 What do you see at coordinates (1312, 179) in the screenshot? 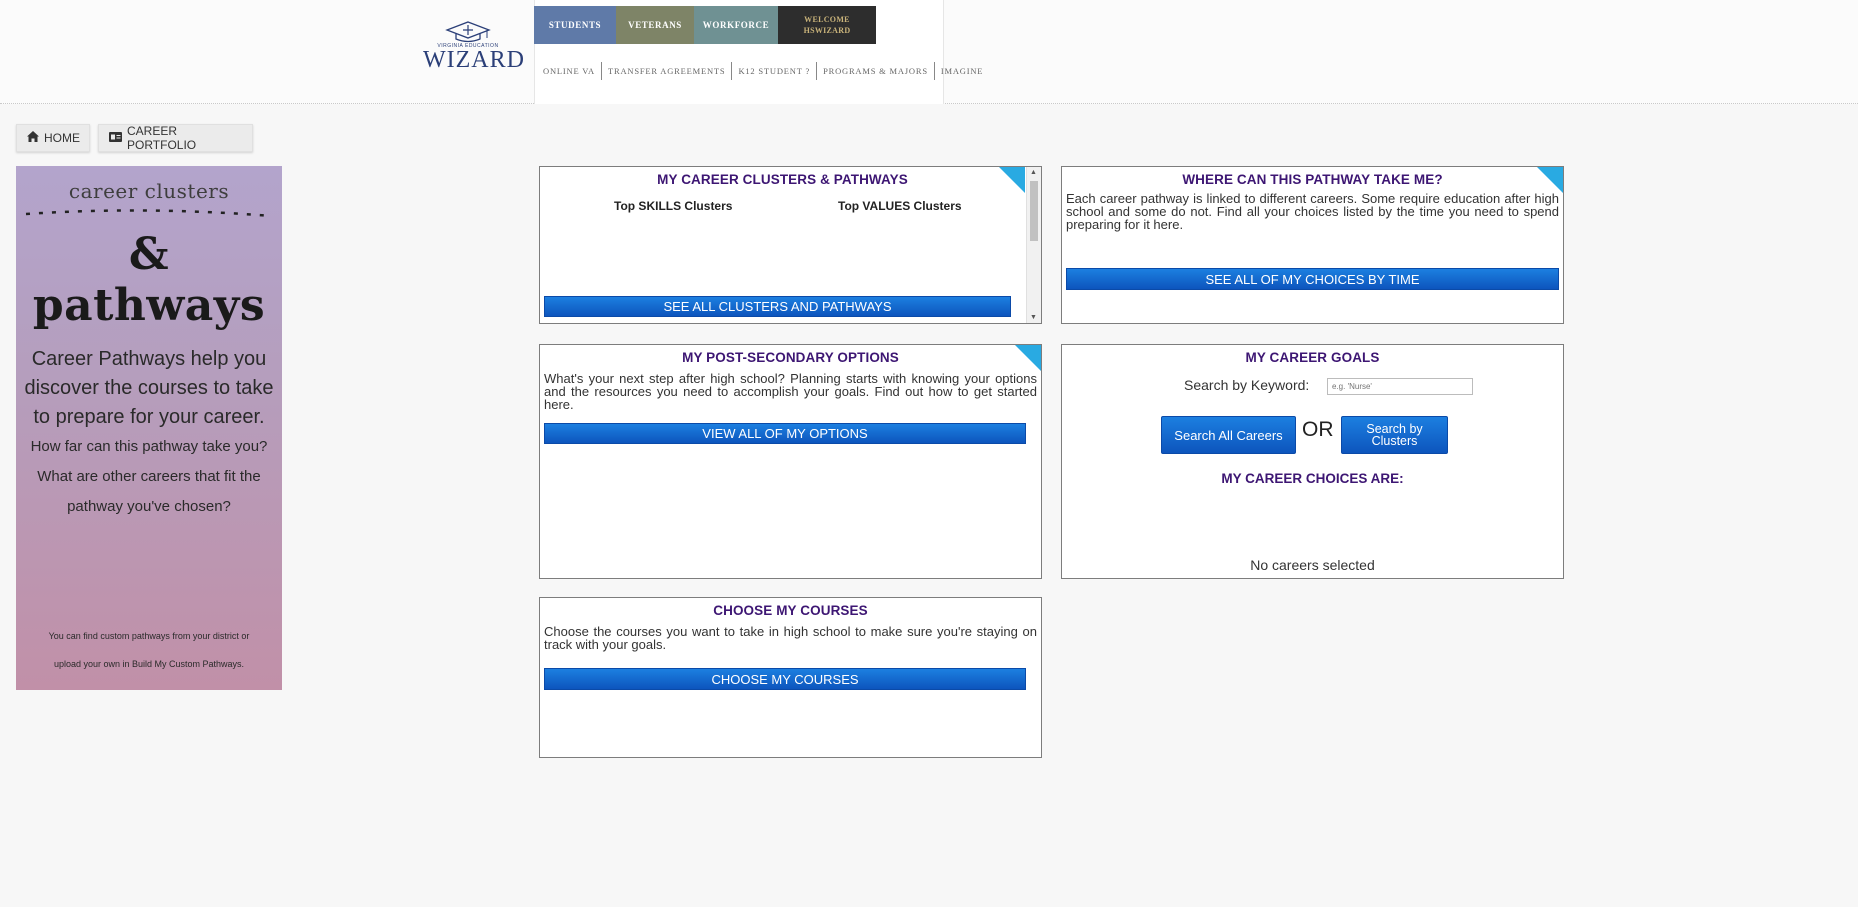
I see `panel-title: WHERE CAN THIS PATHWAY TAKE ME?` at bounding box center [1312, 179].